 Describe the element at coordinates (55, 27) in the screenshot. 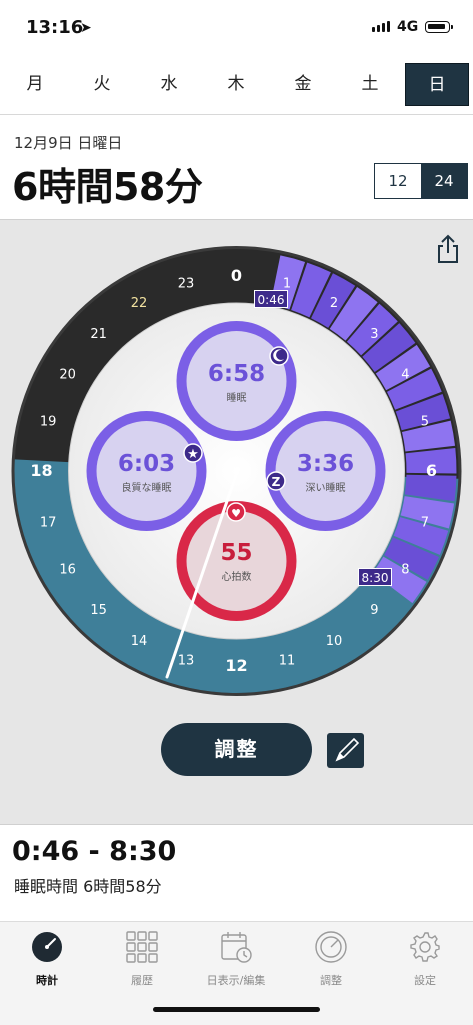

I see `status-time: 13:16` at that location.